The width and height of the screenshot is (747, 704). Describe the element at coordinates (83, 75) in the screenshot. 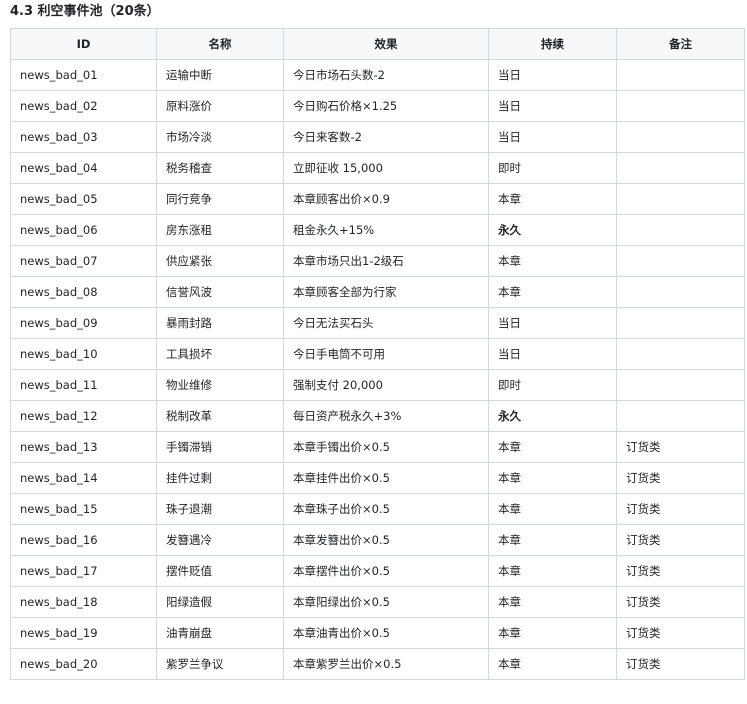

I see `cell-id: news_bad_01` at that location.